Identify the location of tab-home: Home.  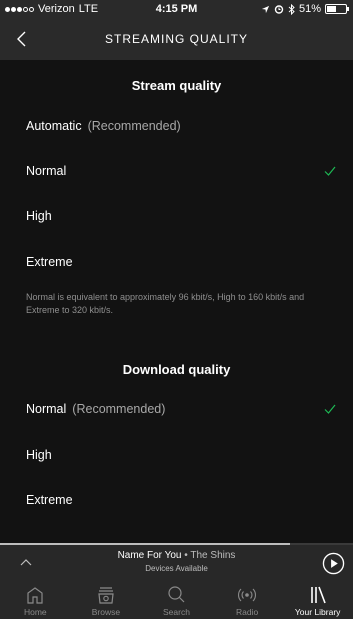
(35, 599).